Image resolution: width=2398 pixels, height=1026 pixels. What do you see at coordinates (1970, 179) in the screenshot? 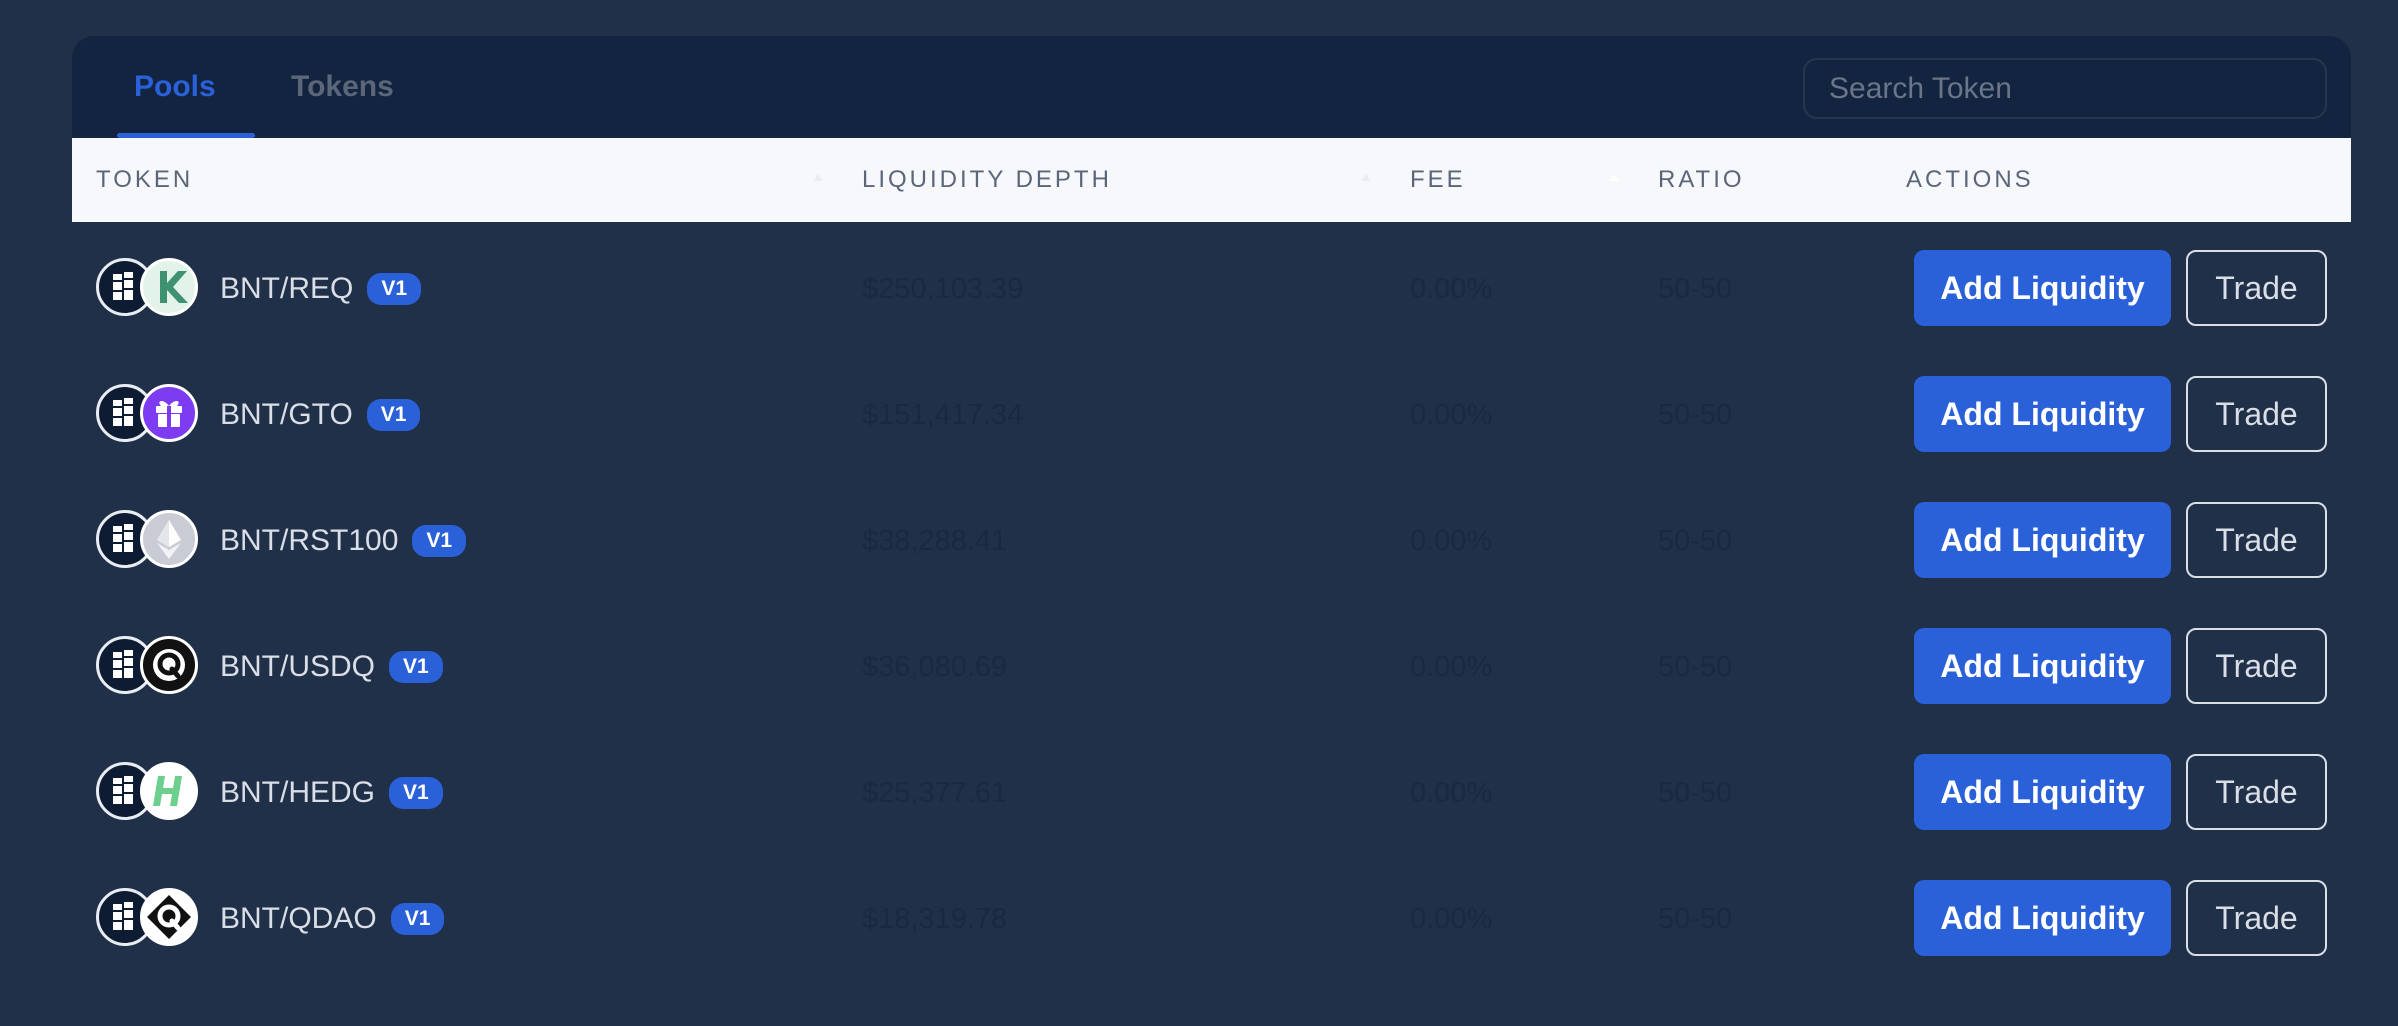
I see `column-header-actions: ACTIONS` at bounding box center [1970, 179].